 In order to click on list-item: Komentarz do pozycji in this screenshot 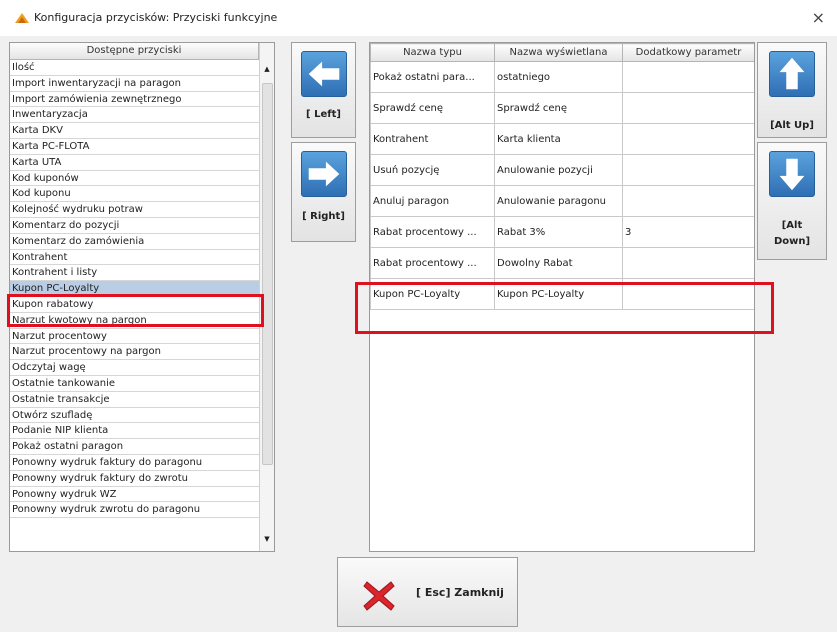, I will do `click(134, 226)`.